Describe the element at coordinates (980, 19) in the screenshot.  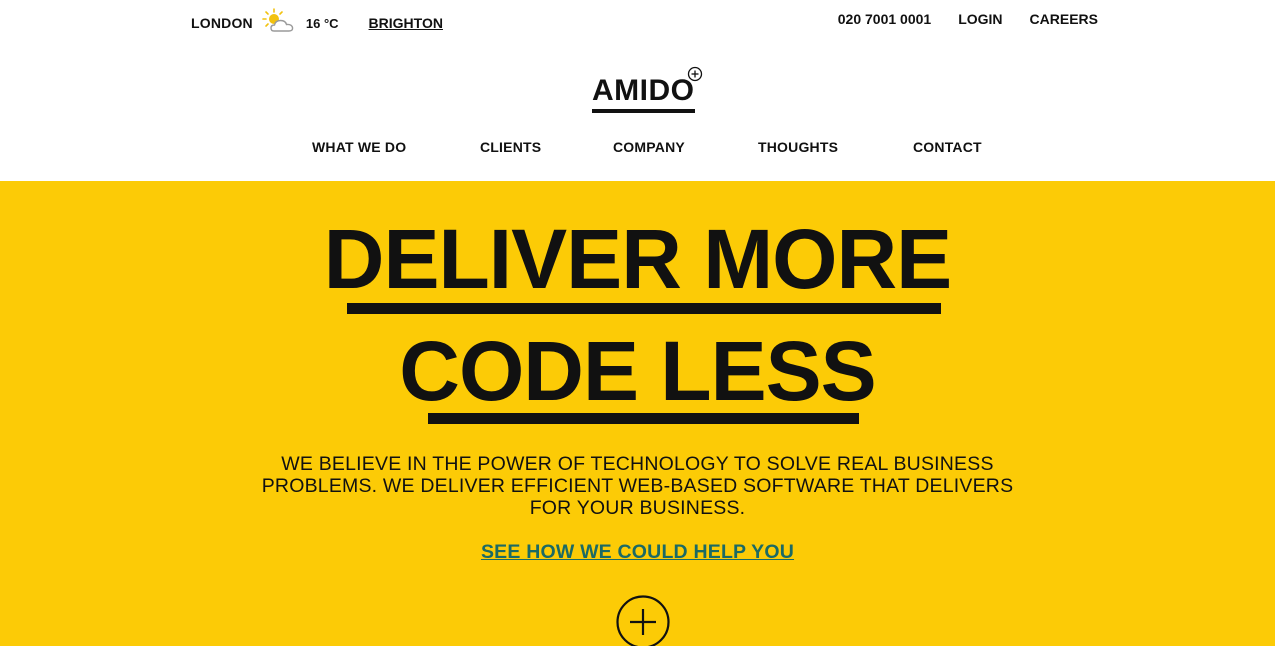
I see `login-link: LOGIN` at that location.